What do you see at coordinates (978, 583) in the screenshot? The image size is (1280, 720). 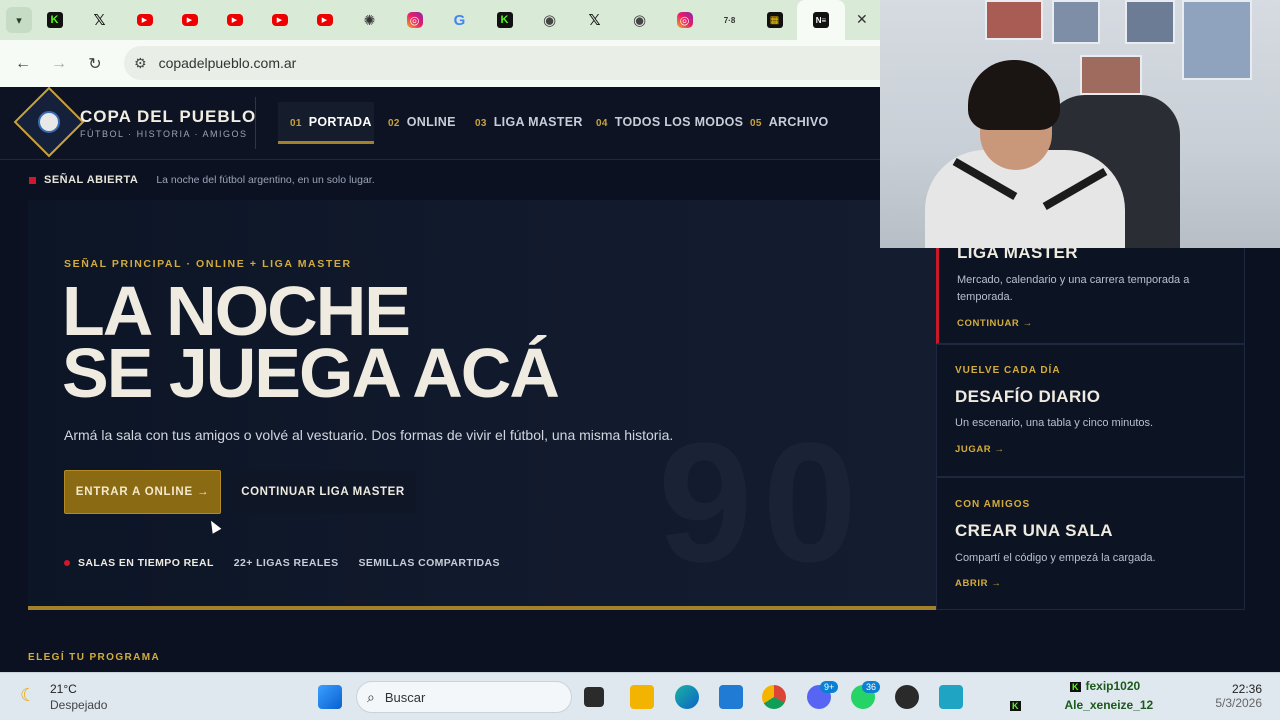 I see `card-link-abrir: ABRIR →` at bounding box center [978, 583].